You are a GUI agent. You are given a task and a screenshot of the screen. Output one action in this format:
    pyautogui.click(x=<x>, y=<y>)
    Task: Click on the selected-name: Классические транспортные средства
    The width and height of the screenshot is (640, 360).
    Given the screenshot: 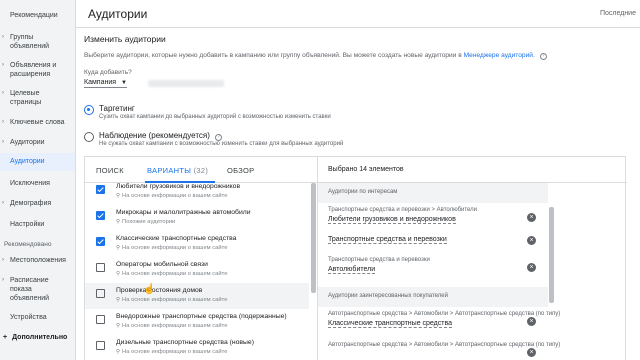 What is the action you would take?
    pyautogui.click(x=390, y=324)
    